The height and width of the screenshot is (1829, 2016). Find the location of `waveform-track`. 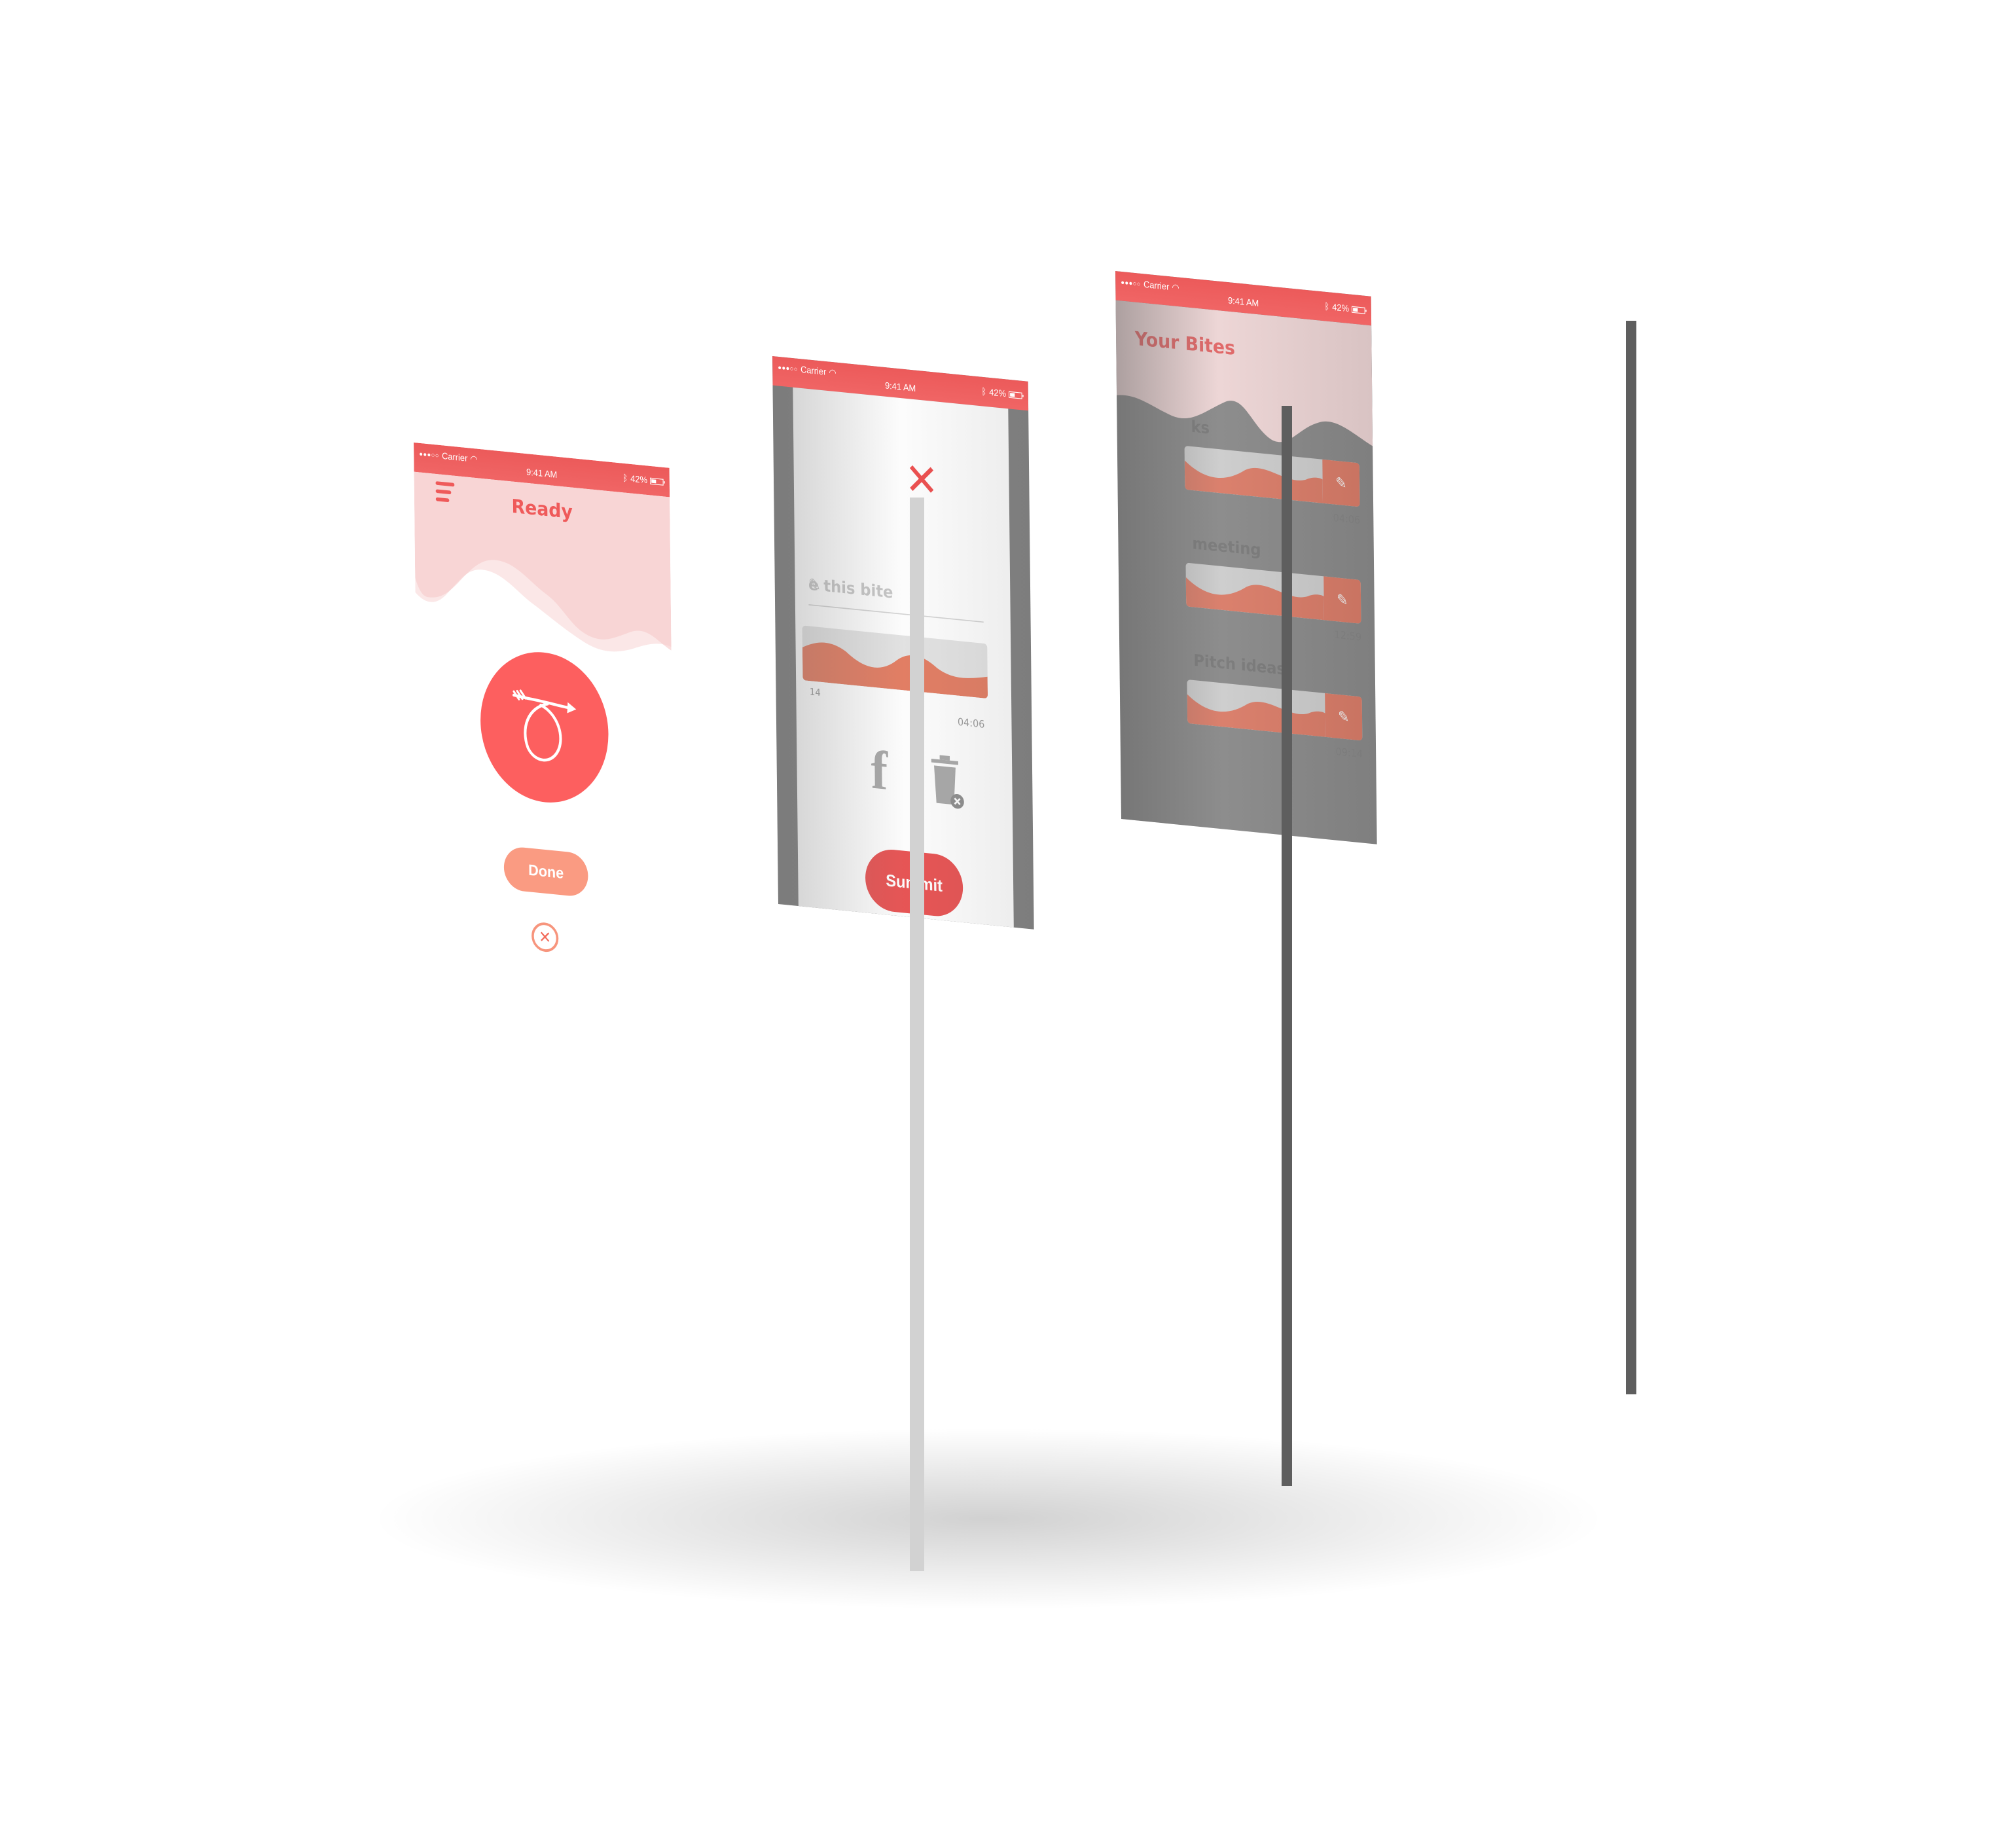

waveform-track is located at coordinates (895, 662).